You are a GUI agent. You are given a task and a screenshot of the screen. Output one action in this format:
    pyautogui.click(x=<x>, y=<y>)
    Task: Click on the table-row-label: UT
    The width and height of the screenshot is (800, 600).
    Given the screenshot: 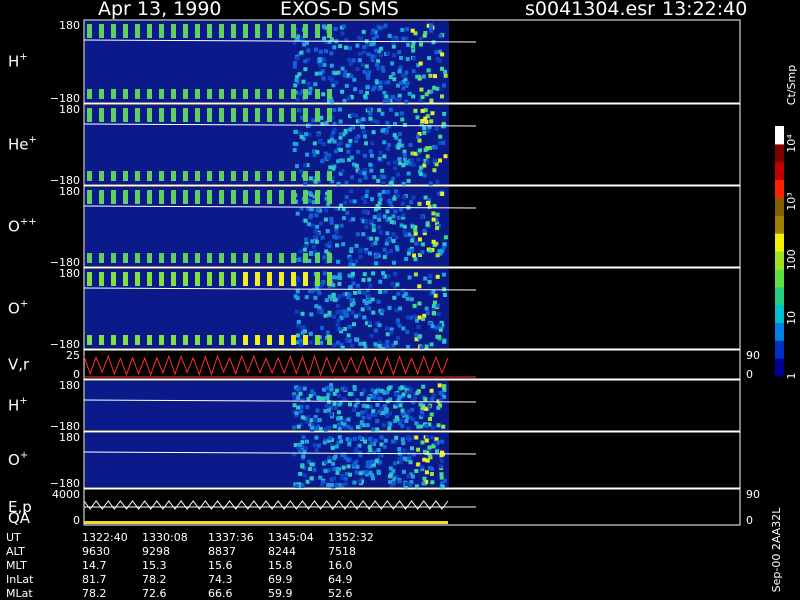 What is the action you would take?
    pyautogui.click(x=13, y=537)
    